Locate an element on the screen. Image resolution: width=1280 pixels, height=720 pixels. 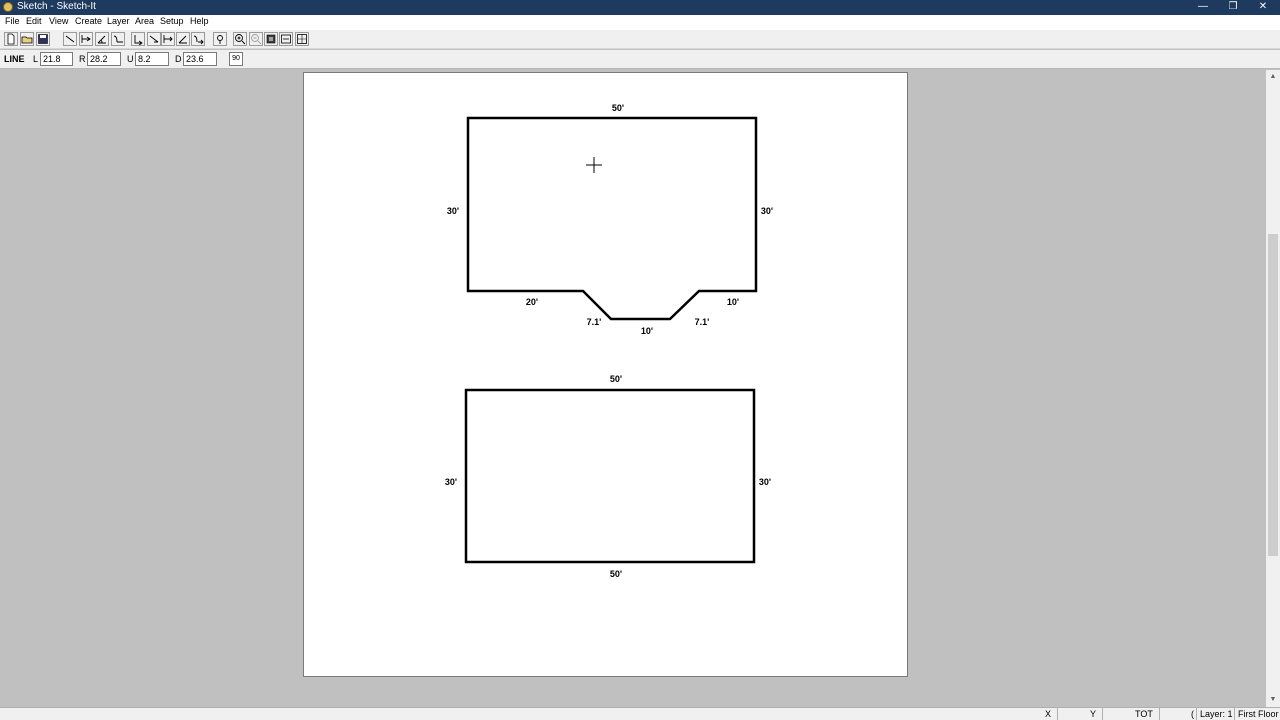
shape-1-outline is located at coordinates (612, 218).